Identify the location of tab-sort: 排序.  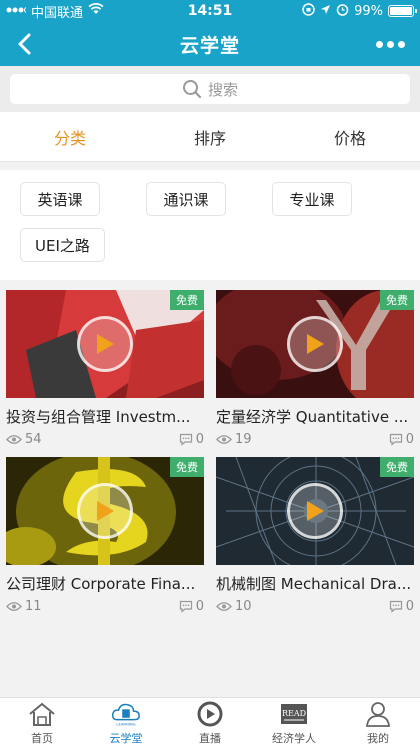
(210, 136).